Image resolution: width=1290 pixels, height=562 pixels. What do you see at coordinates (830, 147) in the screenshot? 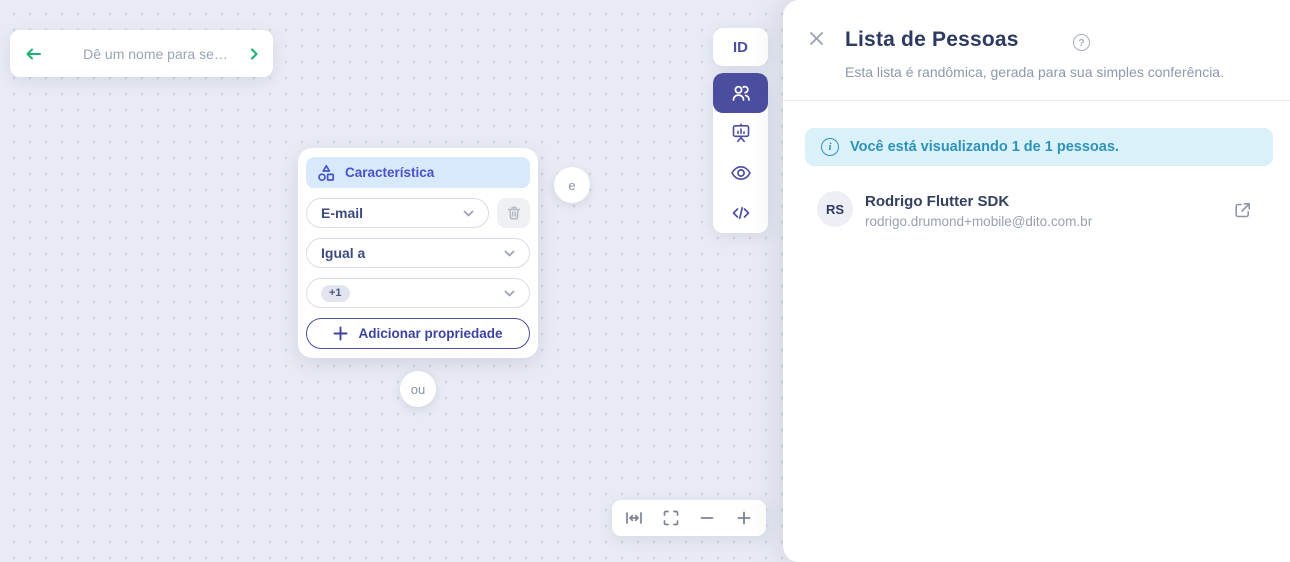
I see `info-icon: i` at bounding box center [830, 147].